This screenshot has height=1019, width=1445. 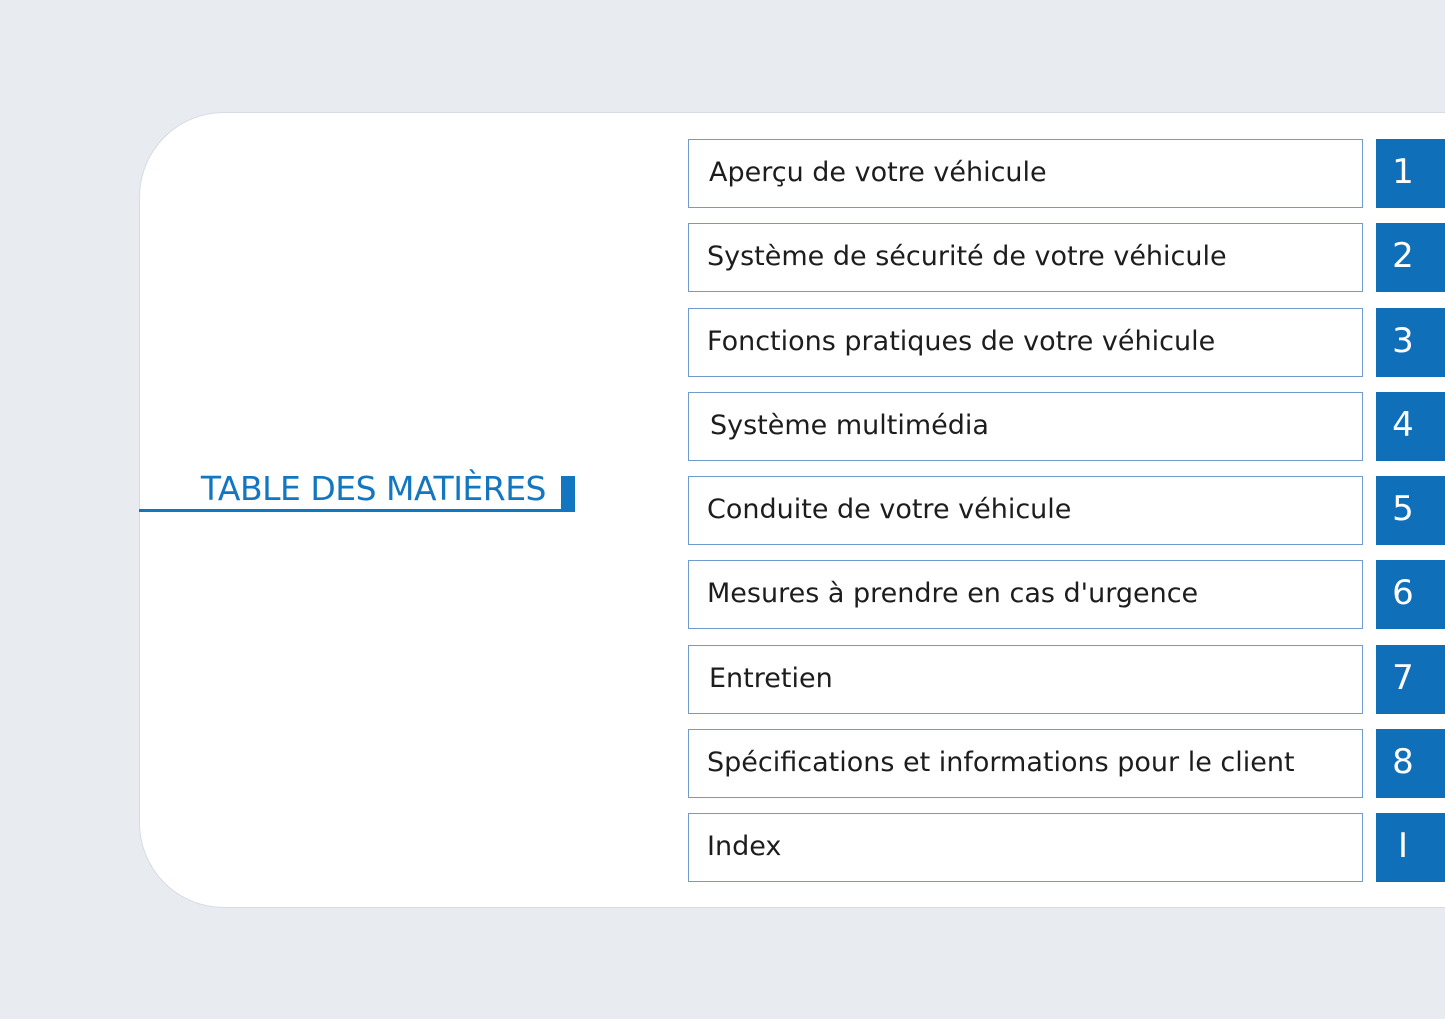 I want to click on chapter-label: Index, so click(x=744, y=846).